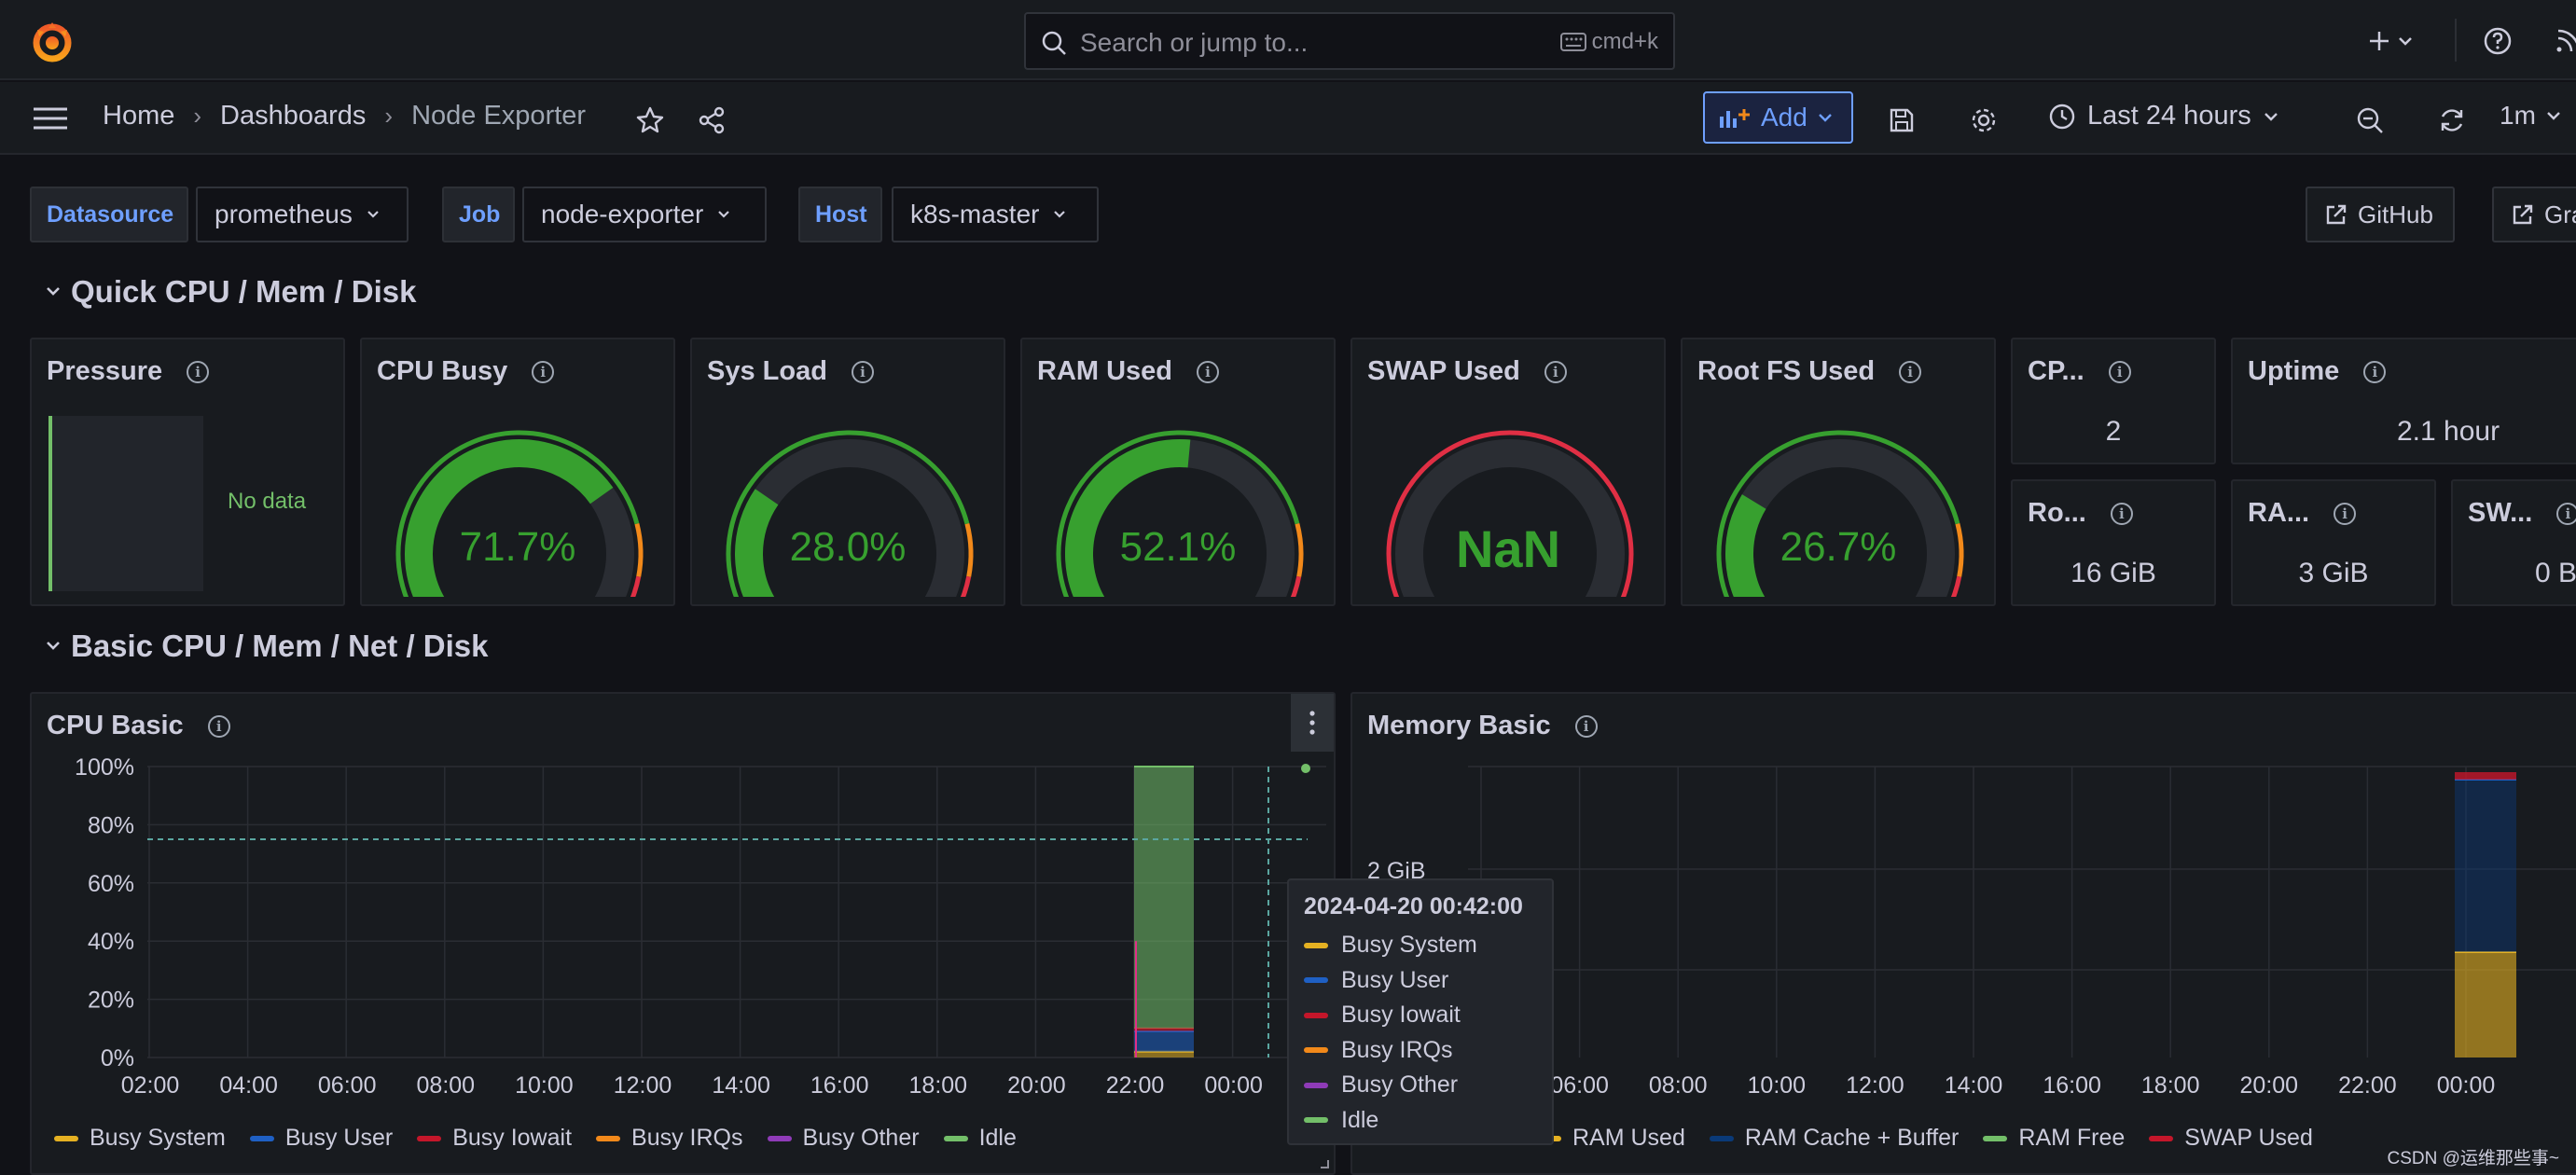 The image size is (2576, 1175). I want to click on tooltip-row: Busy Iowait, so click(1420, 1015).